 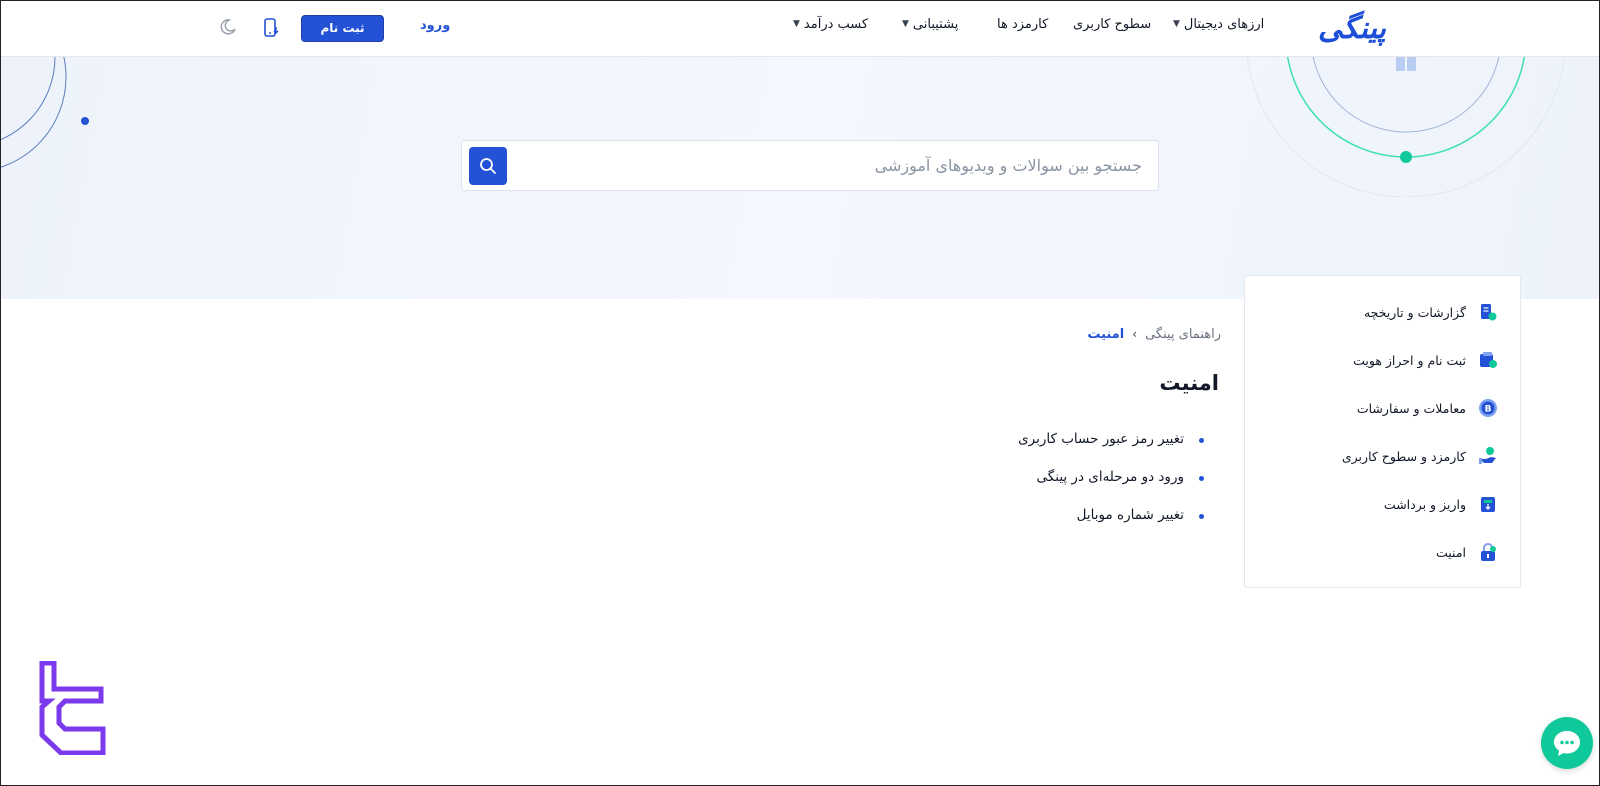 What do you see at coordinates (1451, 552) in the screenshot?
I see `sidebar-item-label: امنیت` at bounding box center [1451, 552].